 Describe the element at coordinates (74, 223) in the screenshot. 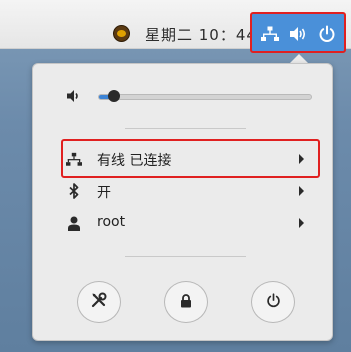

I see `user-icon` at that location.